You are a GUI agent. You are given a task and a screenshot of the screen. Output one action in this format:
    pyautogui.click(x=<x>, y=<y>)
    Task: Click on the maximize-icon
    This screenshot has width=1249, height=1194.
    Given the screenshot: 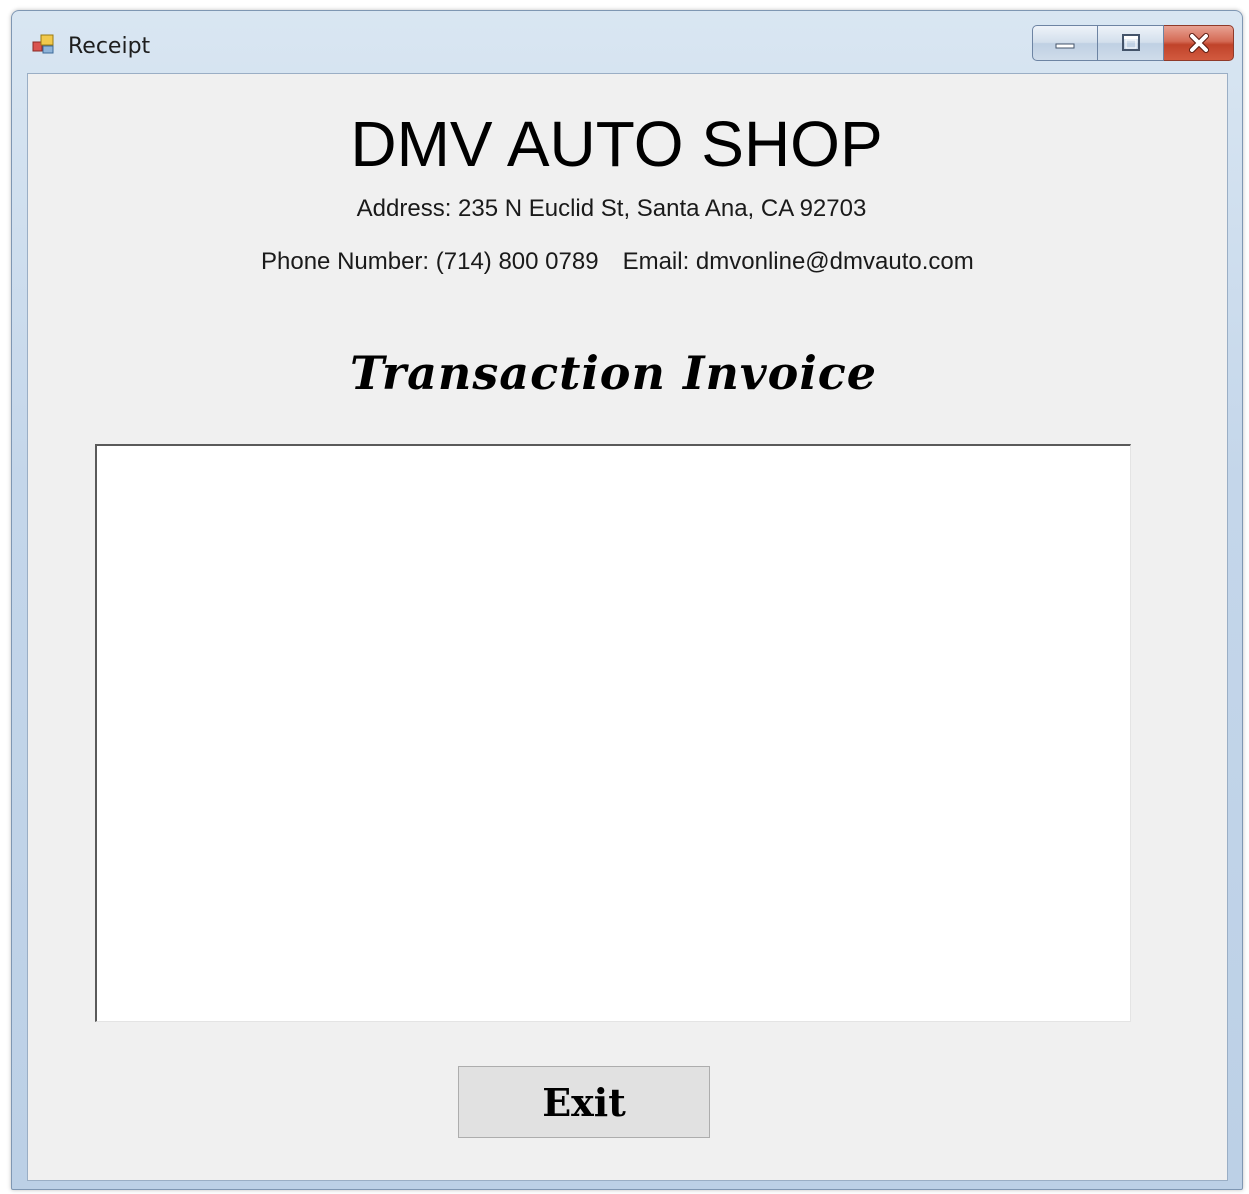 What is the action you would take?
    pyautogui.click(x=1130, y=42)
    